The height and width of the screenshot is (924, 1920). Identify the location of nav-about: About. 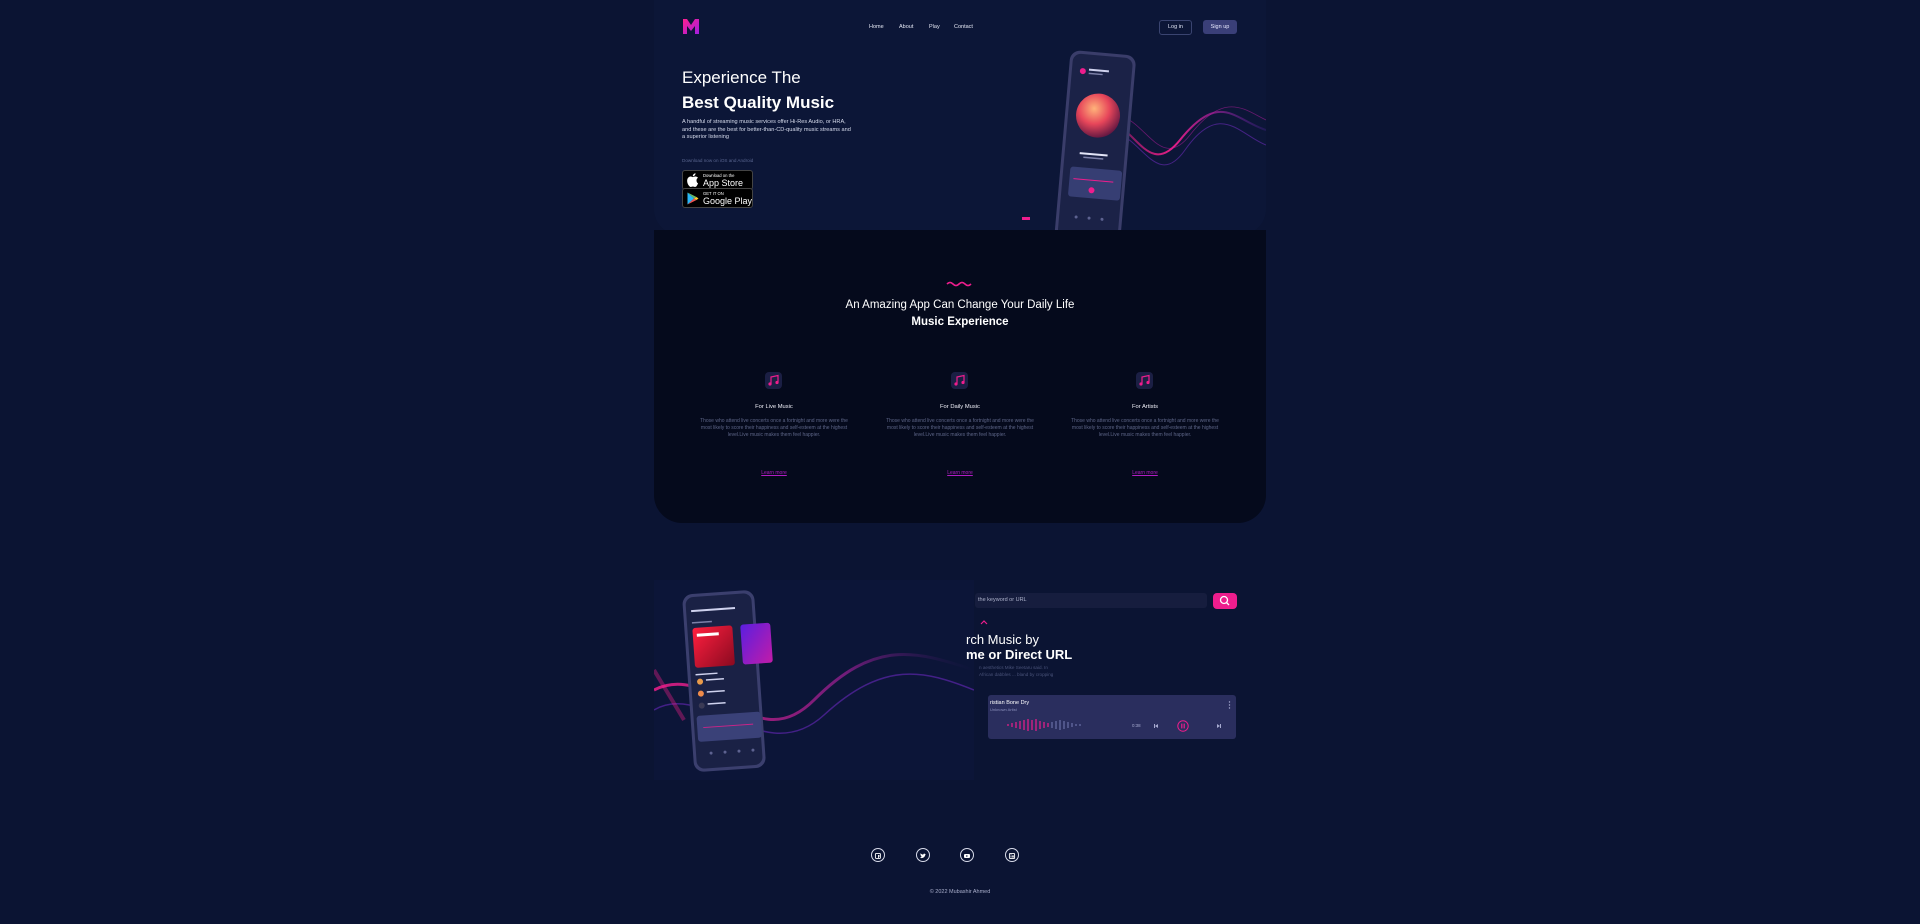
(906, 27).